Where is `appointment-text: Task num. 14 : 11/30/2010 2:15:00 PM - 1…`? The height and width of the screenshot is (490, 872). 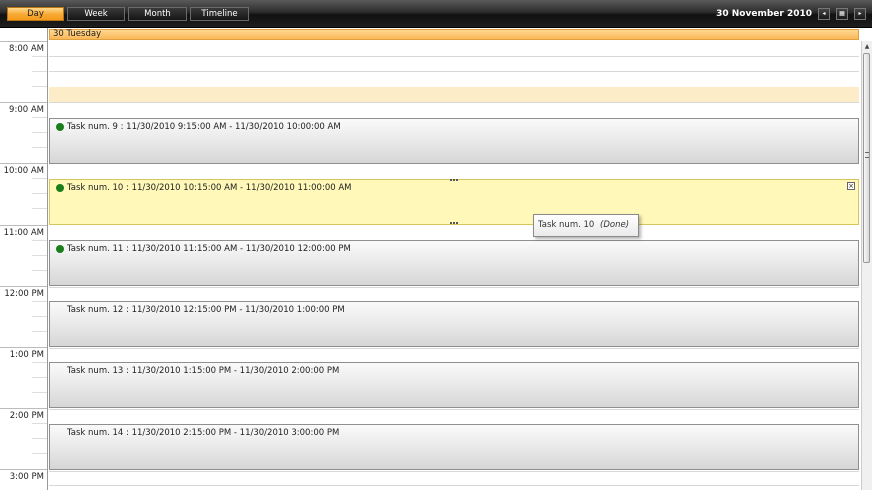
appointment-text: Task num. 14 : 11/30/2010 2:15:00 PM - 1… is located at coordinates (203, 433).